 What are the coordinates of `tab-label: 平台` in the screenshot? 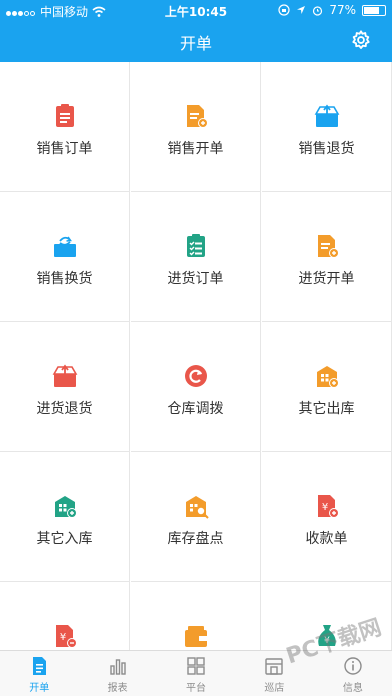 It's located at (196, 688).